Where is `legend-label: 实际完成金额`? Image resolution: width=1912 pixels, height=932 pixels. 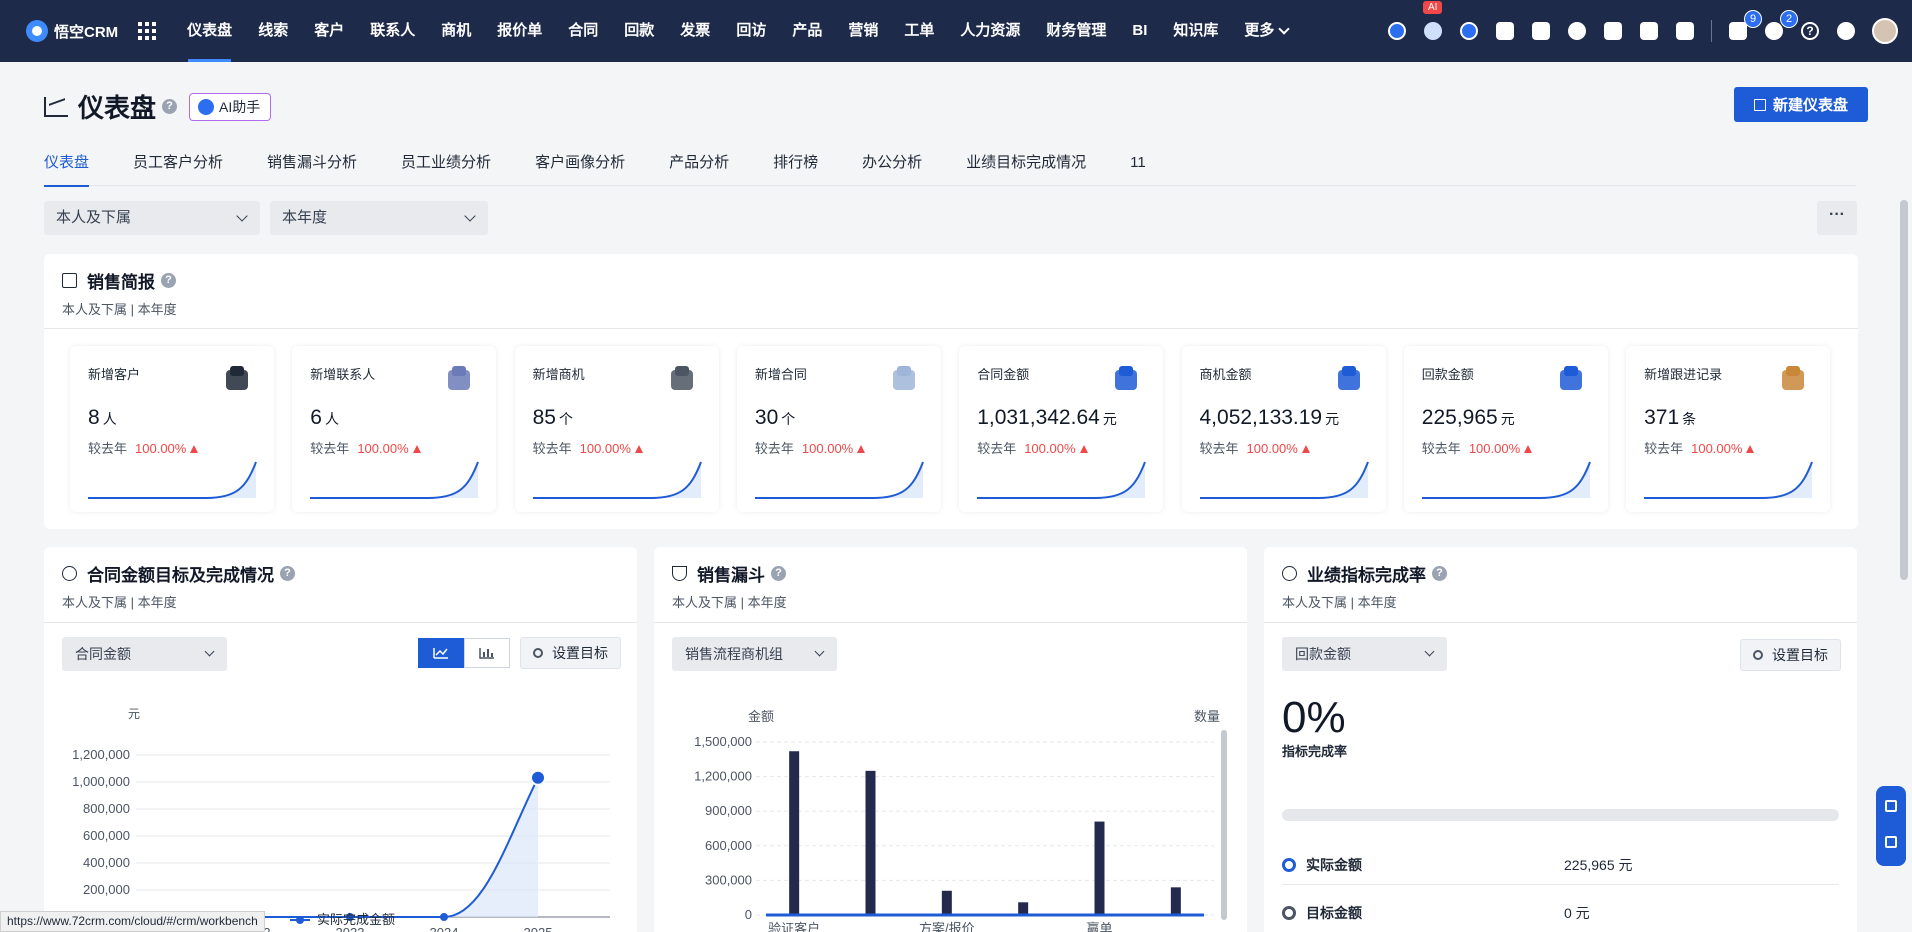
legend-label: 实际完成金额 is located at coordinates (356, 919).